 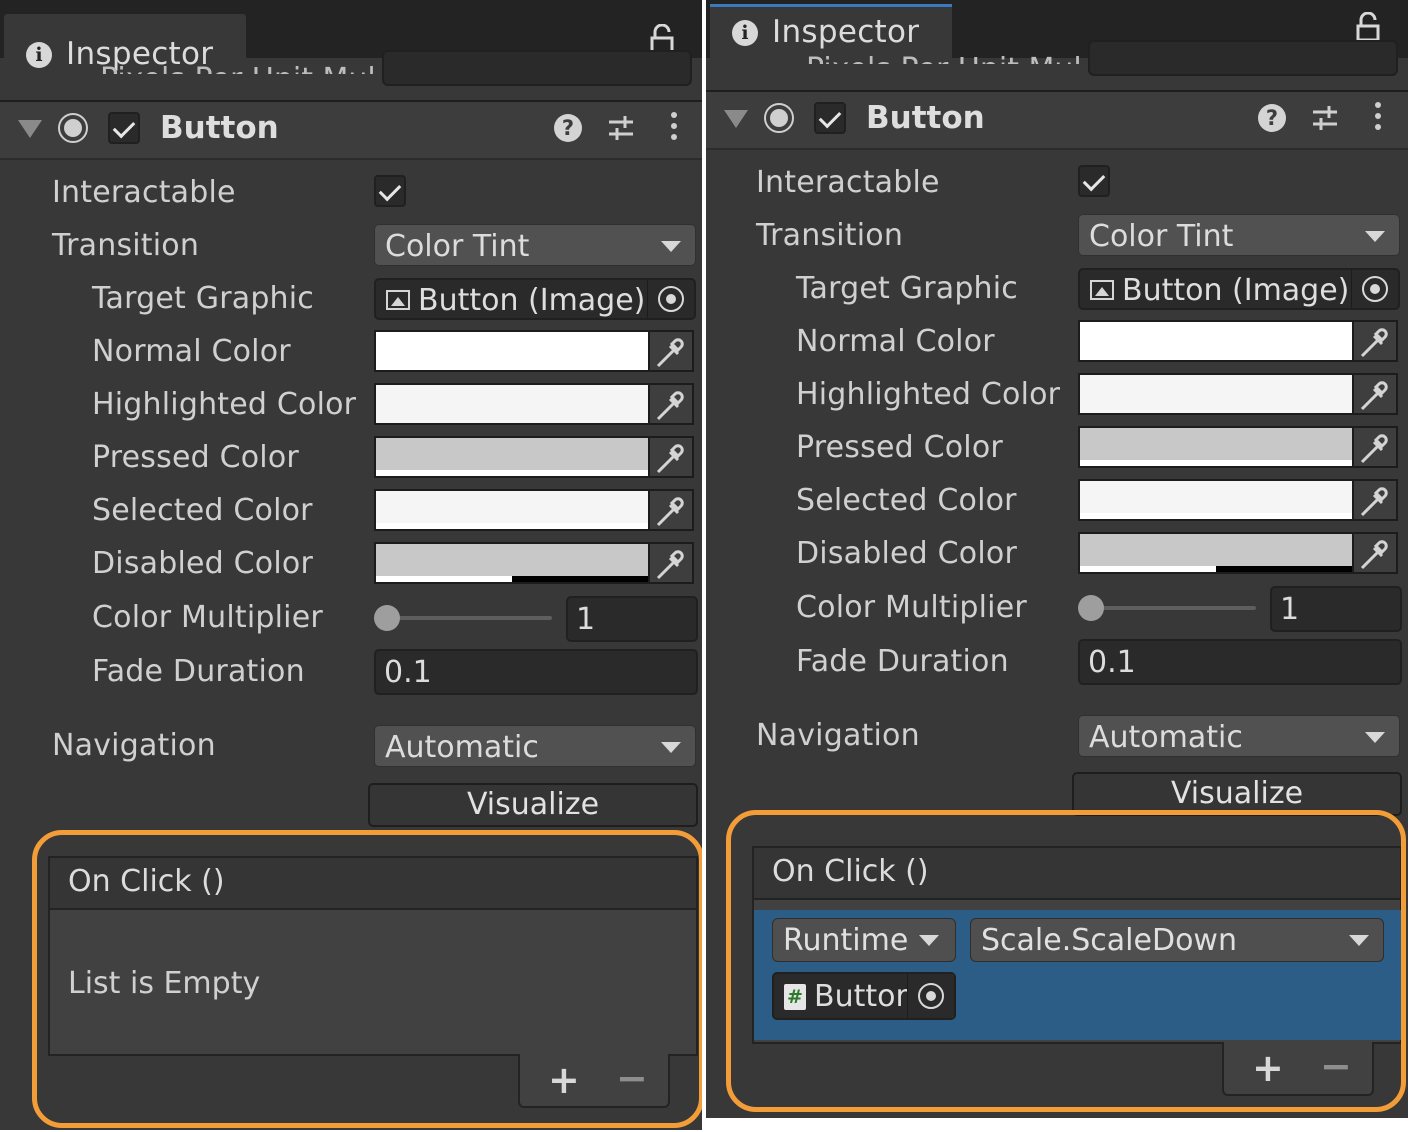 I want to click on transition-value: Color Tint, so click(x=457, y=246).